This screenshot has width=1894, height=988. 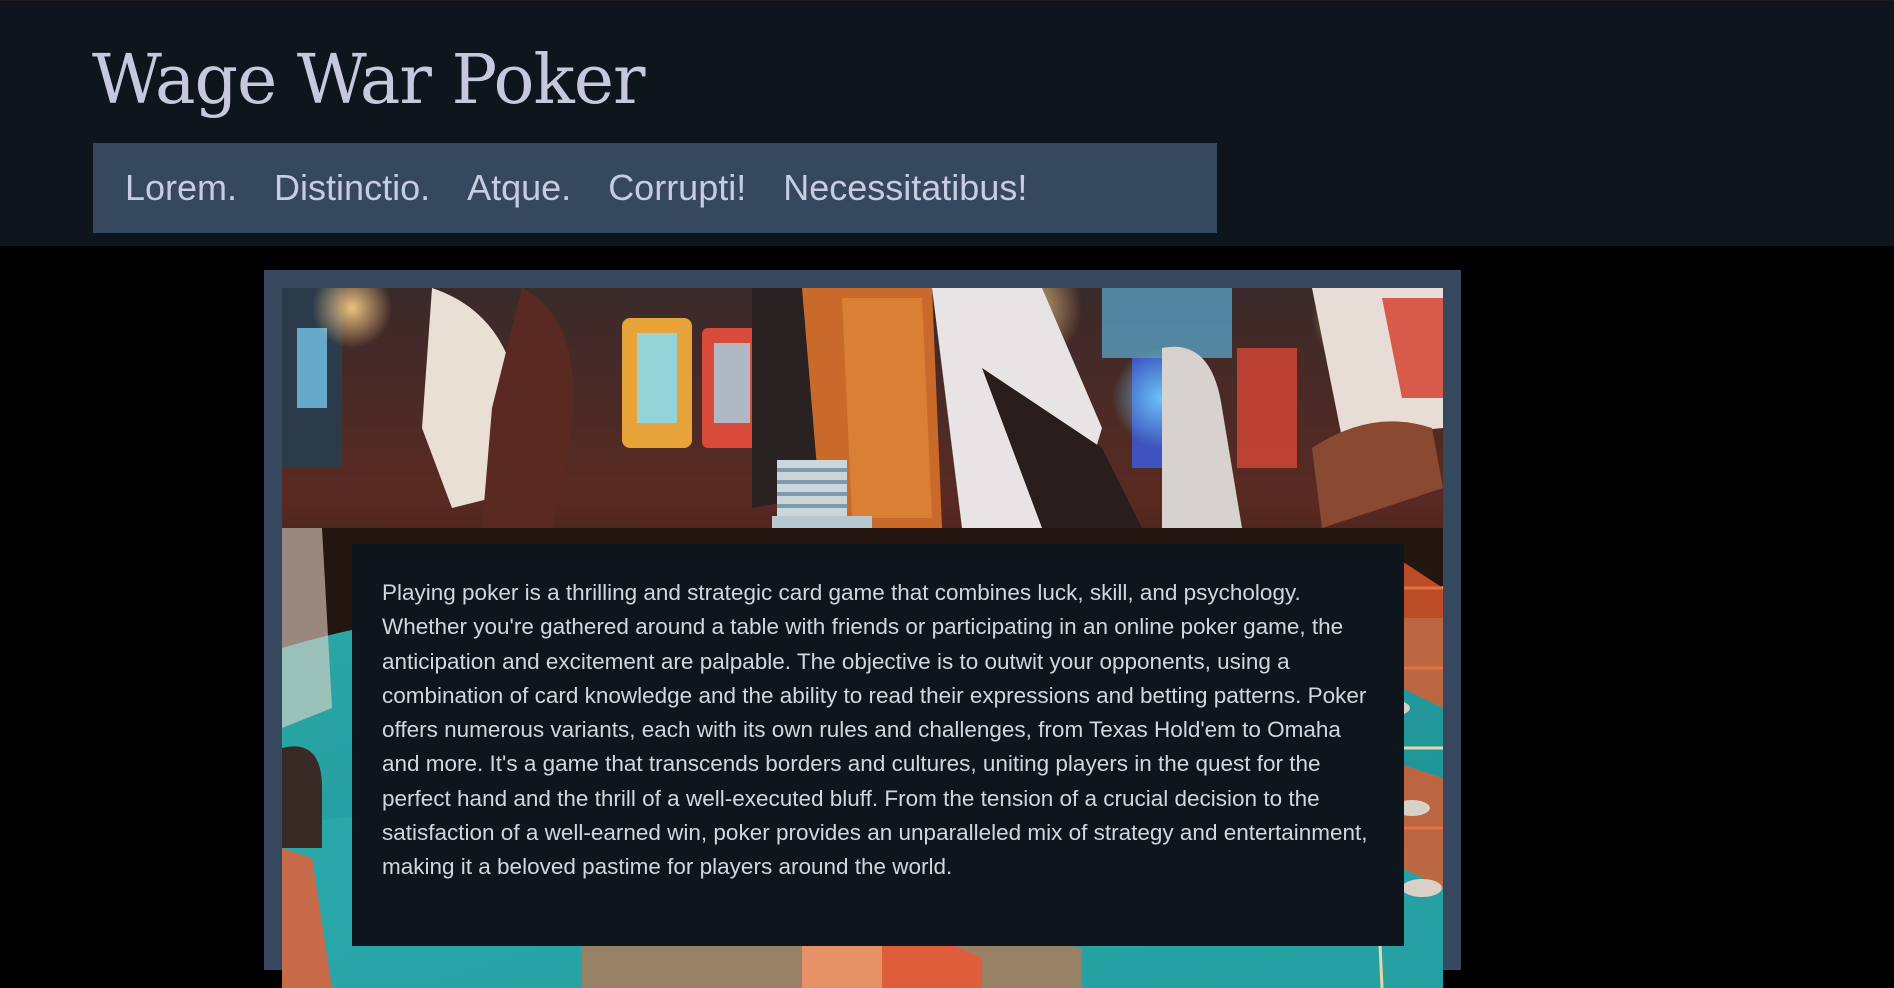 What do you see at coordinates (677, 188) in the screenshot?
I see `nav-item-corrupti: Corrupti!` at bounding box center [677, 188].